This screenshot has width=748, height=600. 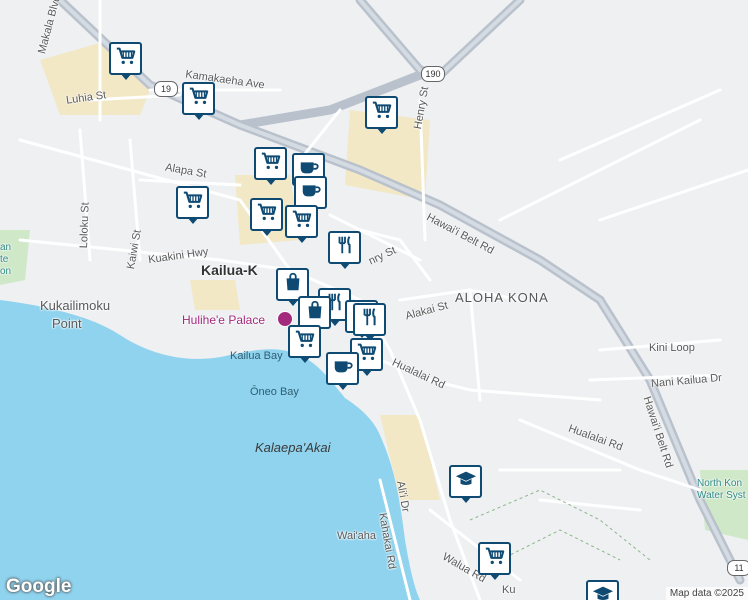 What do you see at coordinates (672, 348) in the screenshot?
I see `street-label-kini: Kini Loop` at bounding box center [672, 348].